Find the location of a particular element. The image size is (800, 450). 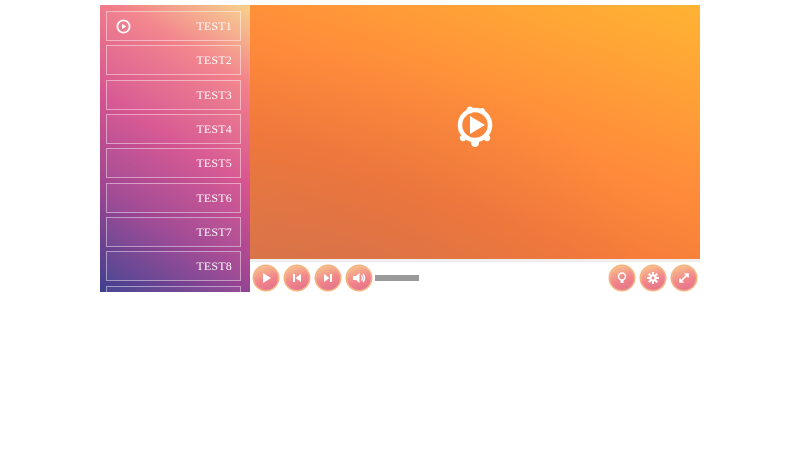

playlist-item-label: TEST1 is located at coordinates (214, 26).